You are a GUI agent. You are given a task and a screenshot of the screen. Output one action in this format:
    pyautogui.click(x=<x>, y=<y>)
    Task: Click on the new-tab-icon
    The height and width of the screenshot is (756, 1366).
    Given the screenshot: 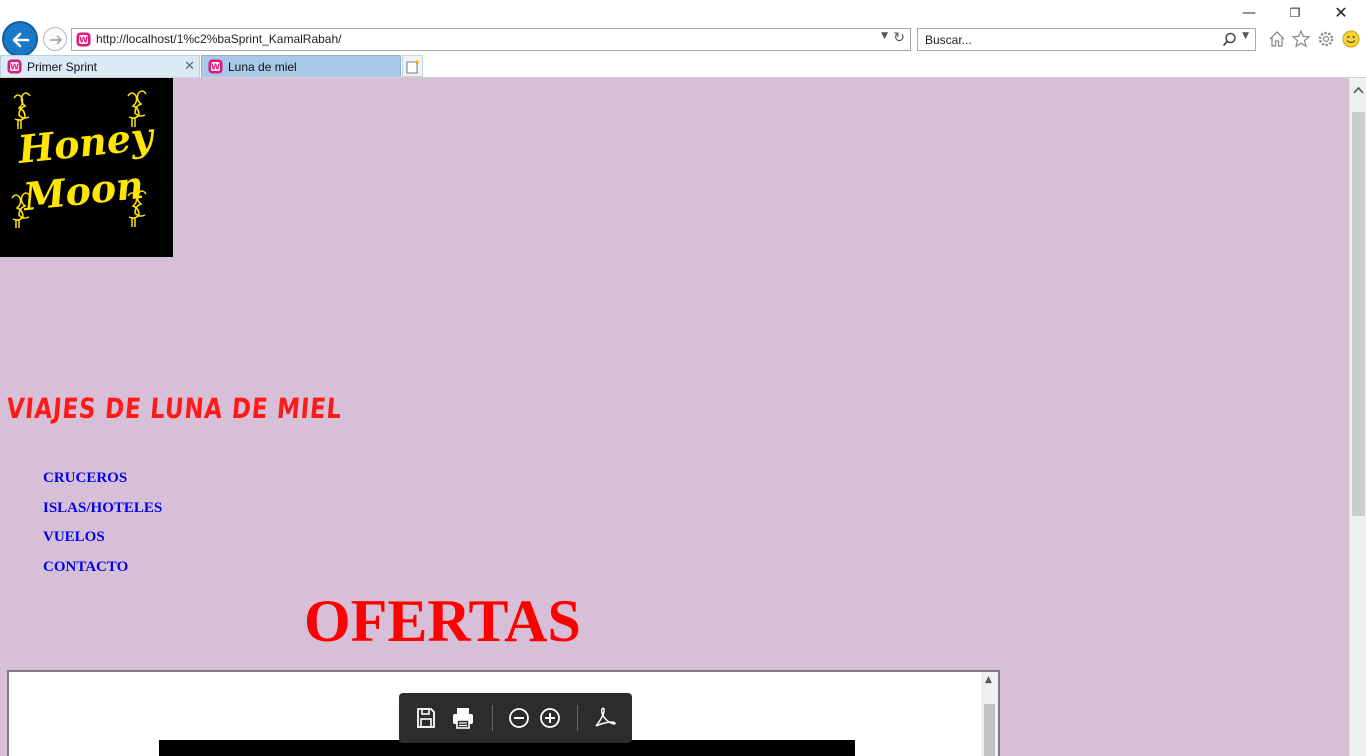 What is the action you would take?
    pyautogui.click(x=413, y=66)
    